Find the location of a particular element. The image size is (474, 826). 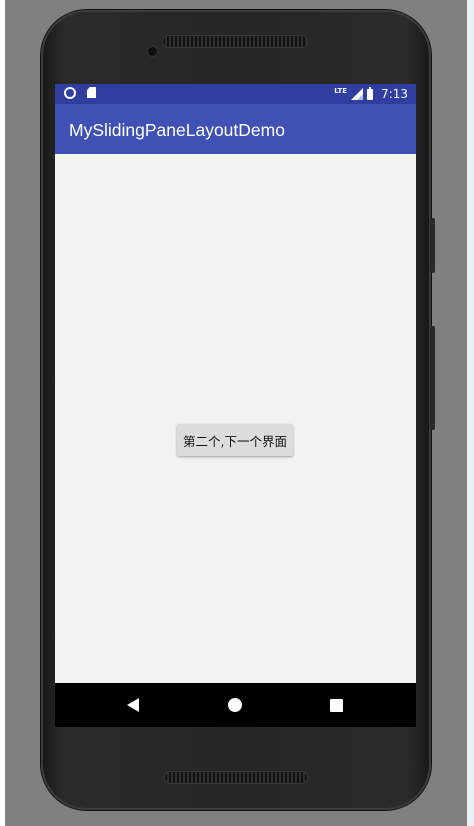

battery-icon is located at coordinates (370, 93).